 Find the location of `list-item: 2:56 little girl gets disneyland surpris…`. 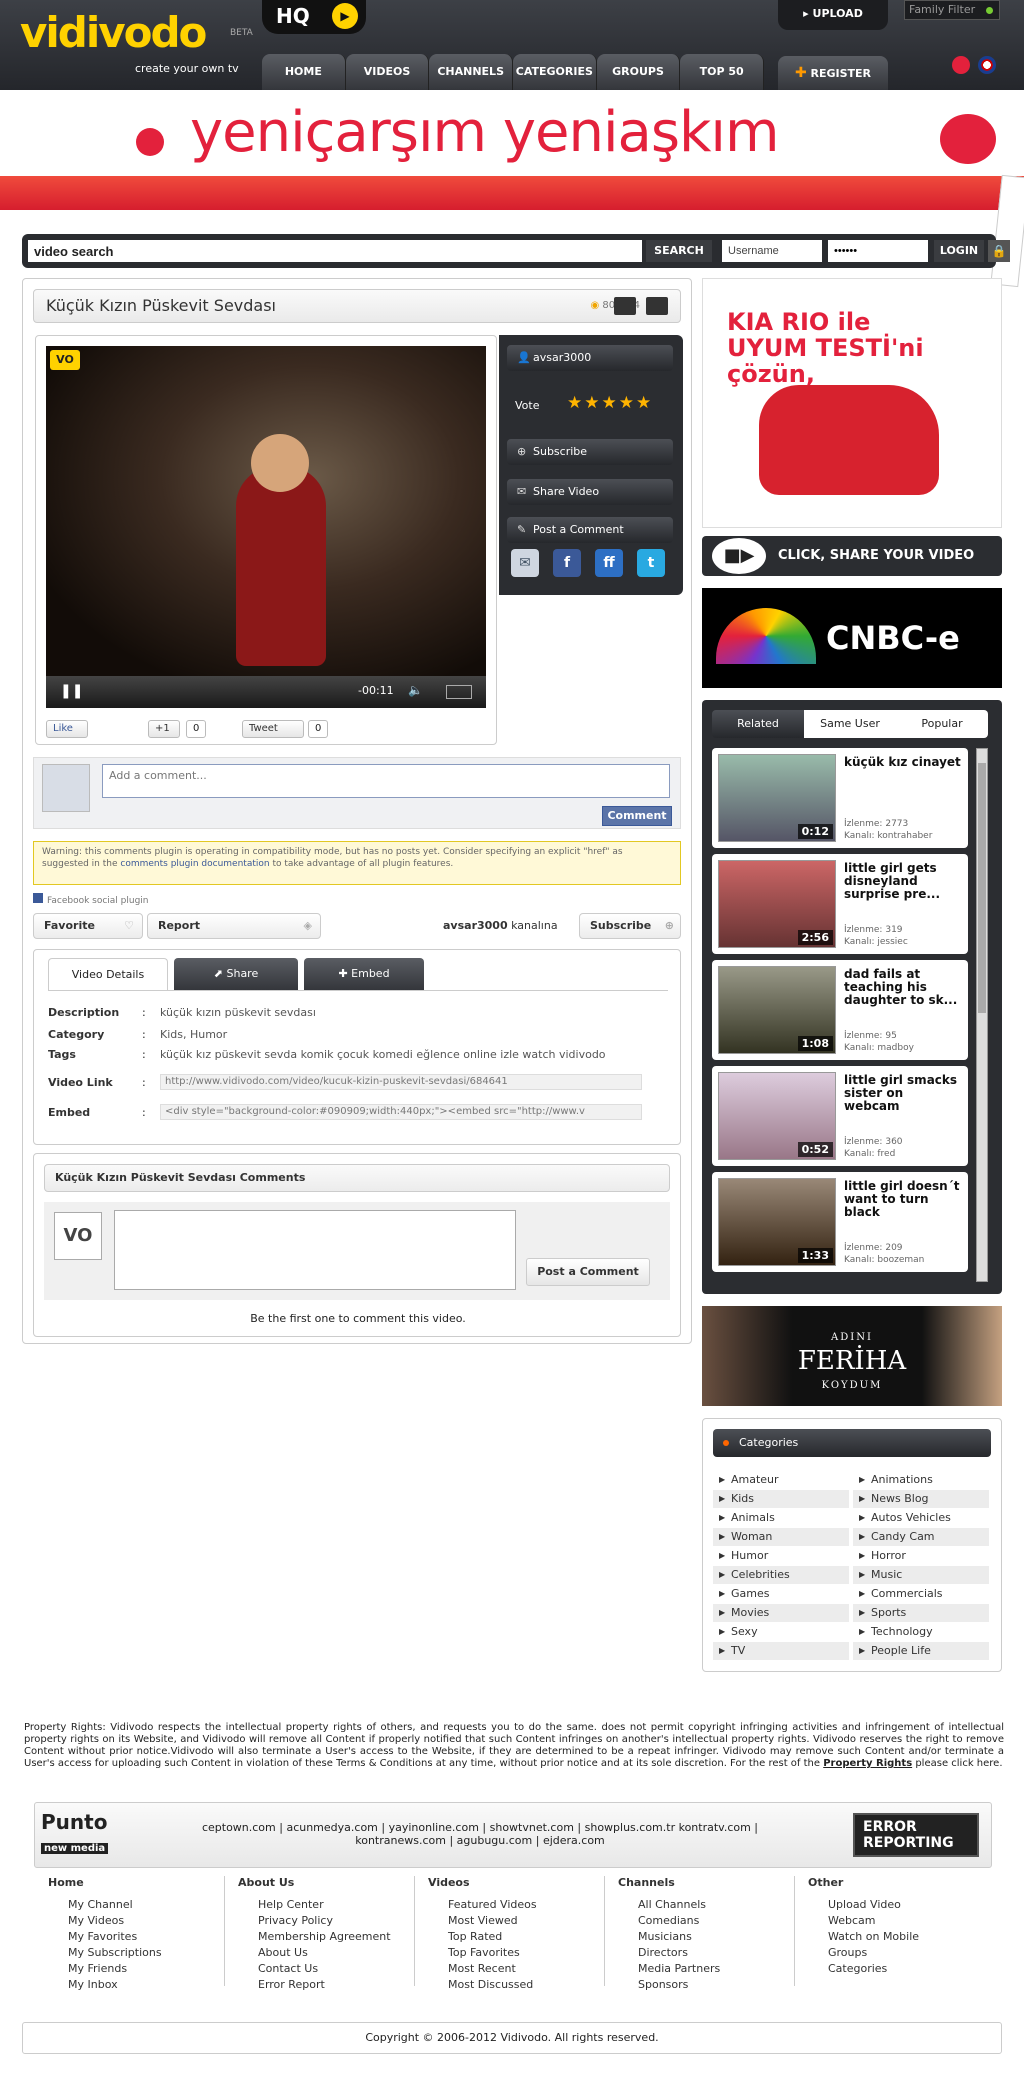

list-item: 2:56 little girl gets disneyland surpris… is located at coordinates (840, 904).